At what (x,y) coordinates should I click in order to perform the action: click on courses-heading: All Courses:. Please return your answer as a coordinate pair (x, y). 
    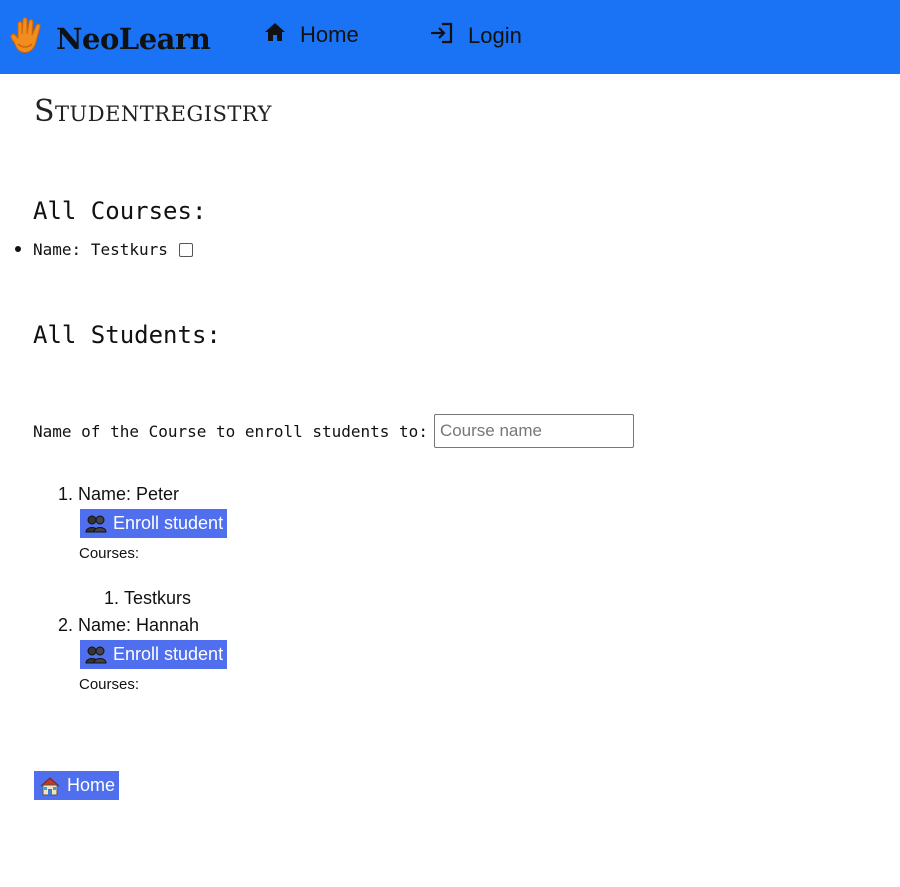
    Looking at the image, I should click on (120, 211).